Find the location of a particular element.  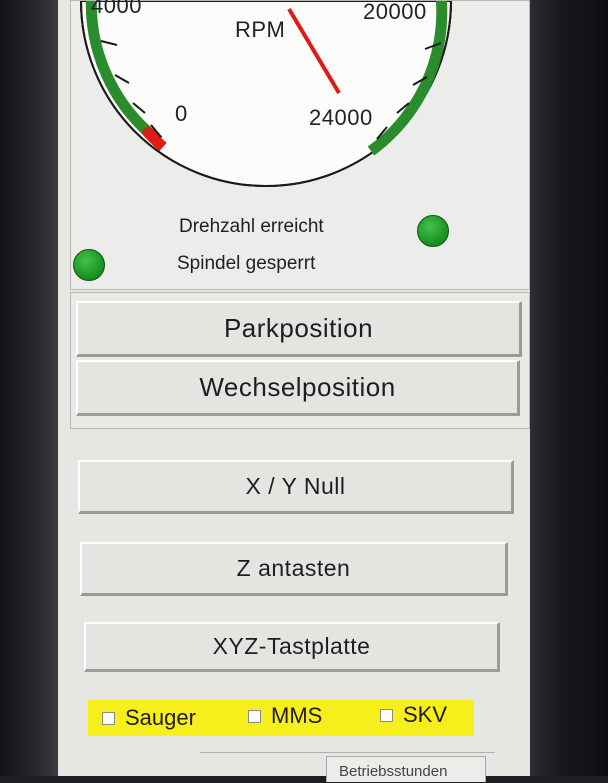

sauger-checkbox is located at coordinates (108, 718).